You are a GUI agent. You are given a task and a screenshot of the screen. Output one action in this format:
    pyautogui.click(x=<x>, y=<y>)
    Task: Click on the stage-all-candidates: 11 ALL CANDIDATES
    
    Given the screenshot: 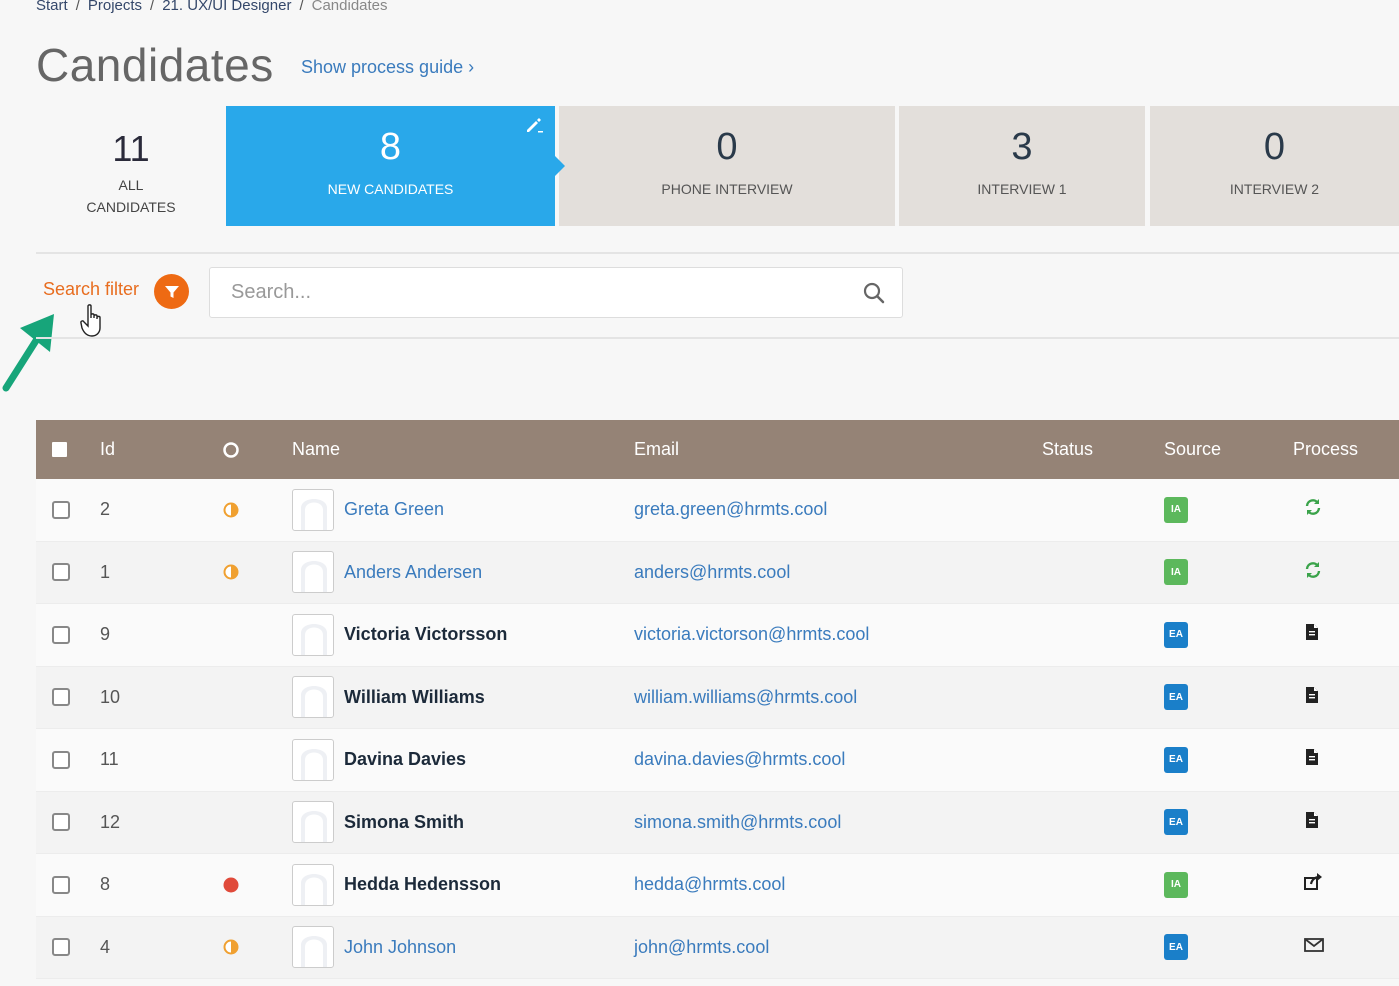 What is the action you would take?
    pyautogui.click(x=131, y=166)
    